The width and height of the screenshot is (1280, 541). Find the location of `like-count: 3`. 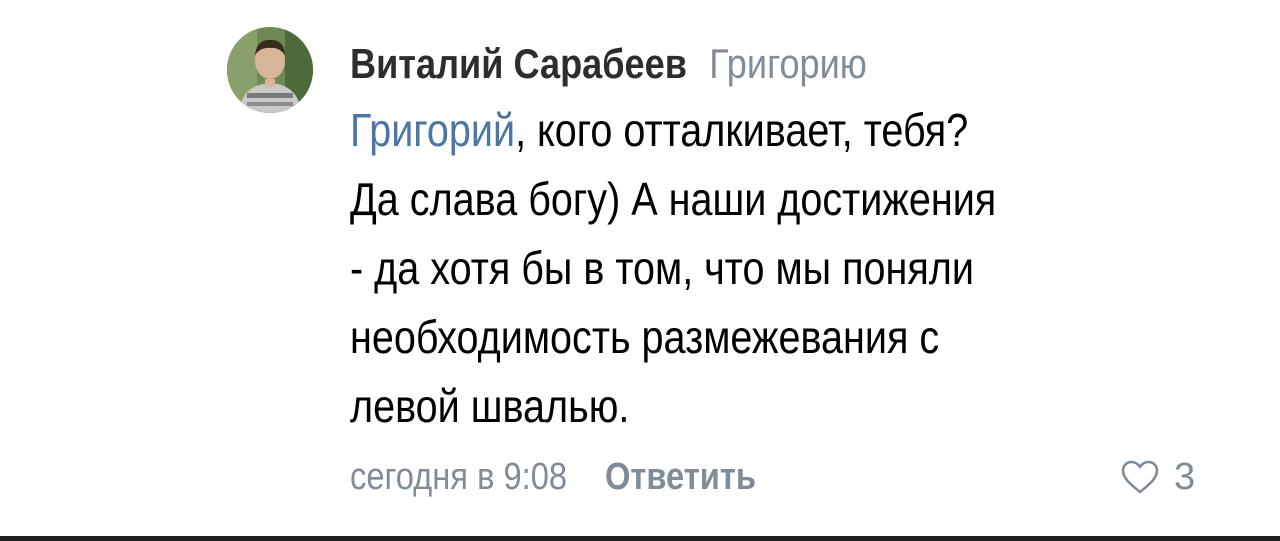

like-count: 3 is located at coordinates (1185, 476).